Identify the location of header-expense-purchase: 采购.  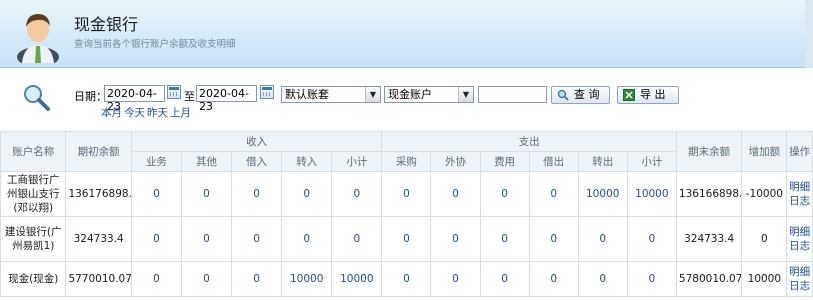
(406, 161).